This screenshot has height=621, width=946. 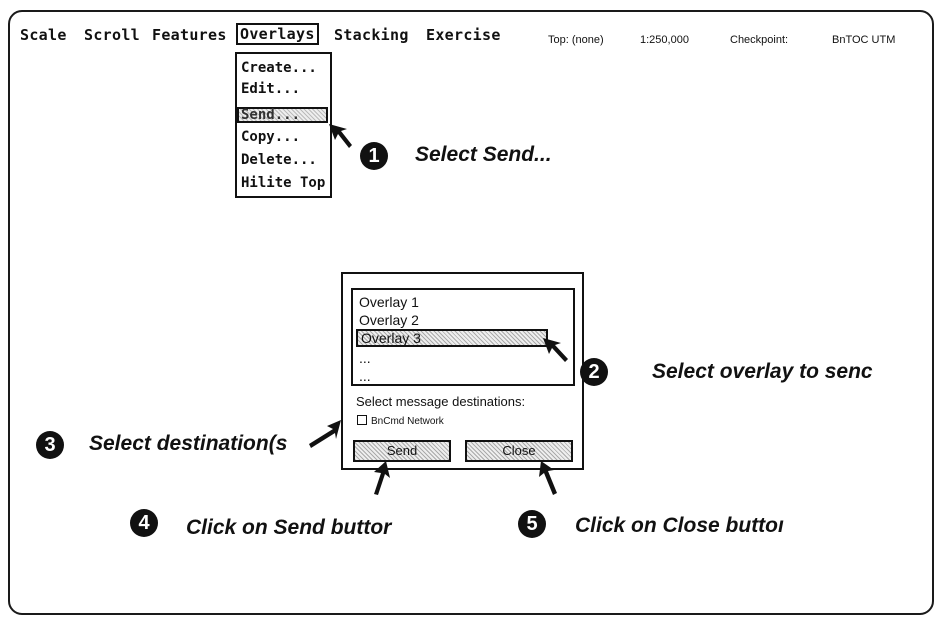 What do you see at coordinates (463, 35) in the screenshot?
I see `menu-exercise: Exercise` at bounding box center [463, 35].